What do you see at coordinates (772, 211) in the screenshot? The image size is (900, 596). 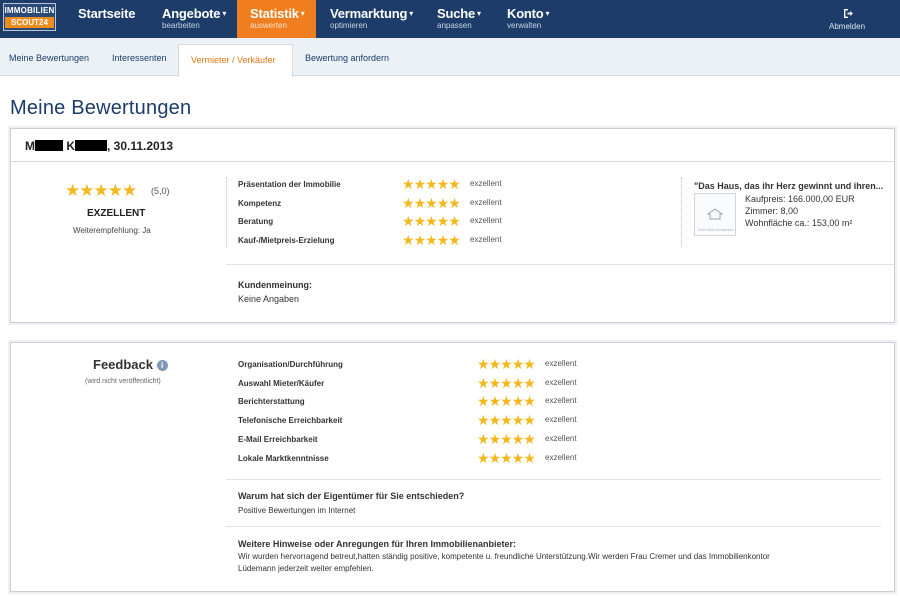 I see `listing-rooms: Zimmer: 8,00` at bounding box center [772, 211].